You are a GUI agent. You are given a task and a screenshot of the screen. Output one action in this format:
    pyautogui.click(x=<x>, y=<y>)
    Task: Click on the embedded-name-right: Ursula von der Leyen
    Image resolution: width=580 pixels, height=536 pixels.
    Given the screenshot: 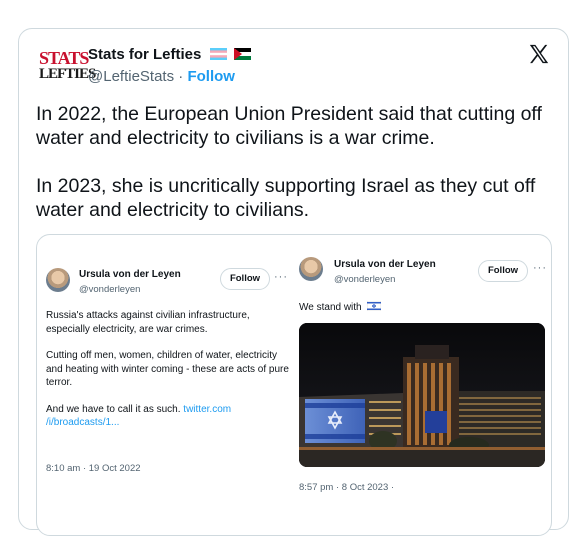 What is the action you would take?
    pyautogui.click(x=385, y=264)
    